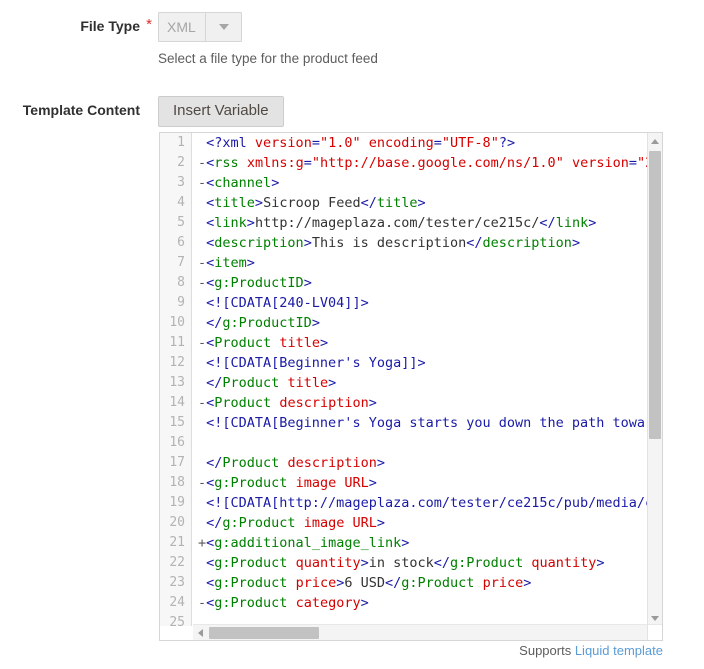 This screenshot has height=669, width=704. I want to click on code-token: 6 USD, so click(364, 583).